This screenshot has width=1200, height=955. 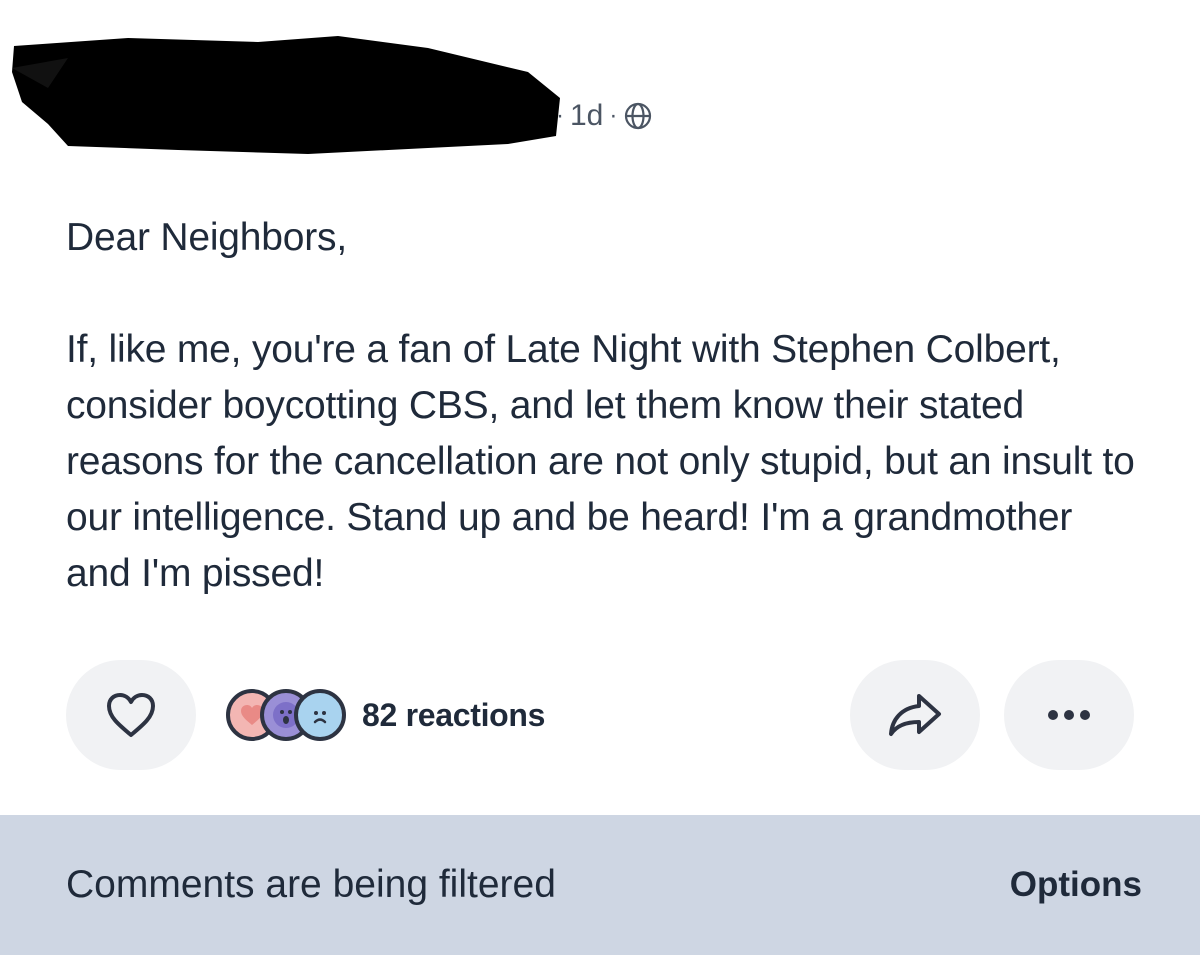 I want to click on reactions-summary: 82 reactions, so click(x=385, y=715).